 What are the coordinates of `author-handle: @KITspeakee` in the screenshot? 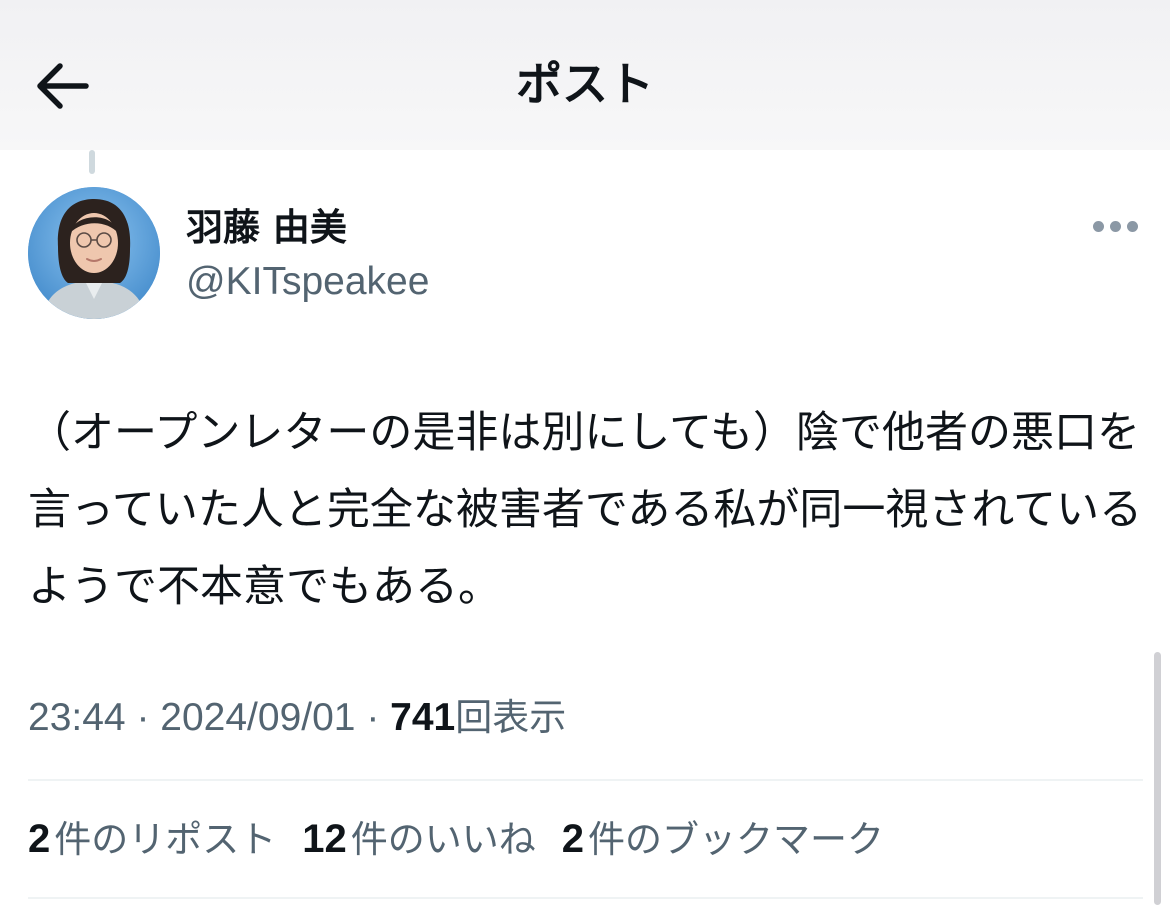 It's located at (307, 282).